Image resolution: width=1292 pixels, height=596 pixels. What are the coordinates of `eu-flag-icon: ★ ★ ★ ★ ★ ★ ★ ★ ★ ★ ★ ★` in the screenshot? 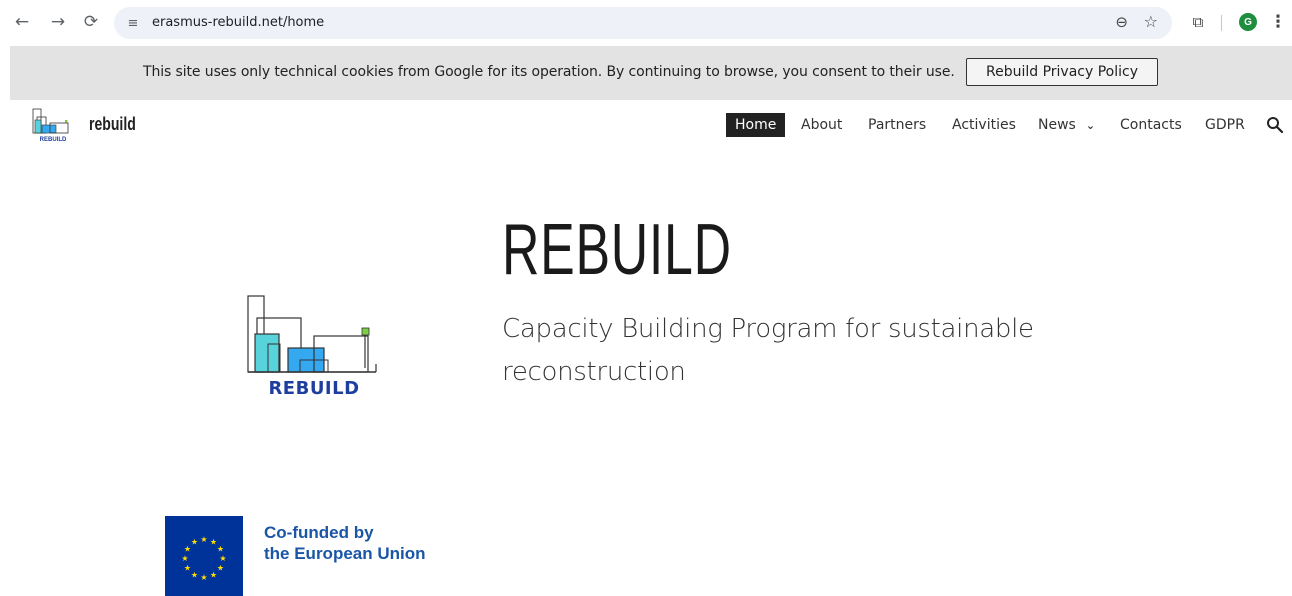 It's located at (204, 556).